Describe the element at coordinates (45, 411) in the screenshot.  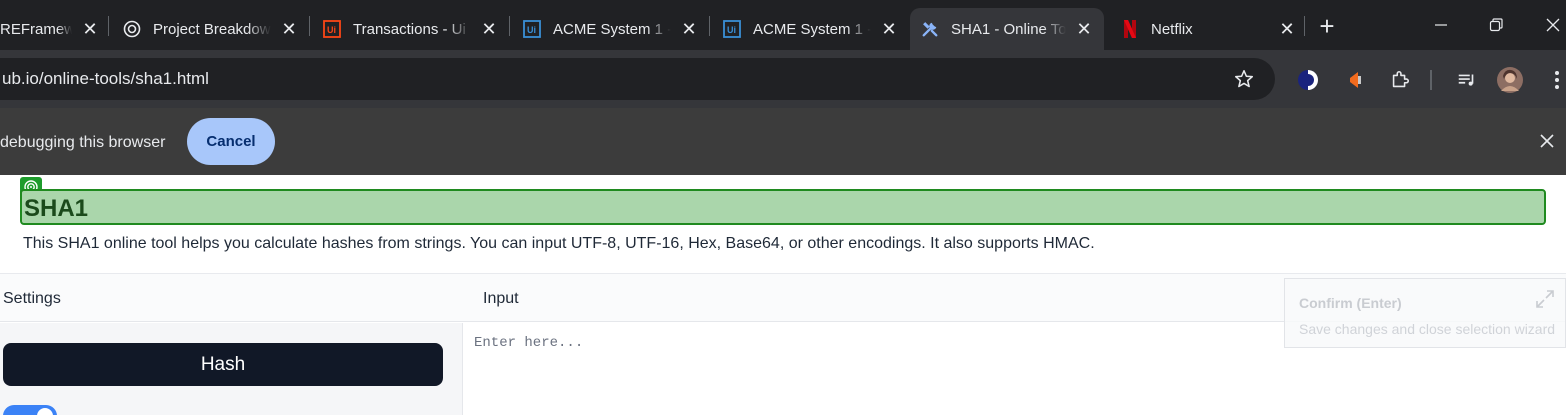
I see `toggle-knob` at that location.